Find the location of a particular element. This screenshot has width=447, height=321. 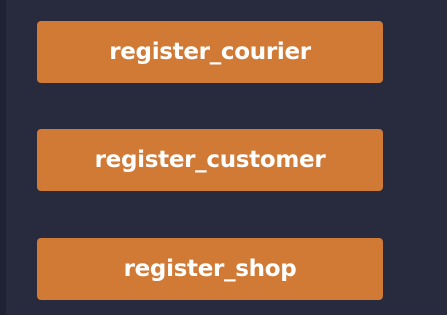

register-shop-button: register_shop is located at coordinates (210, 269).